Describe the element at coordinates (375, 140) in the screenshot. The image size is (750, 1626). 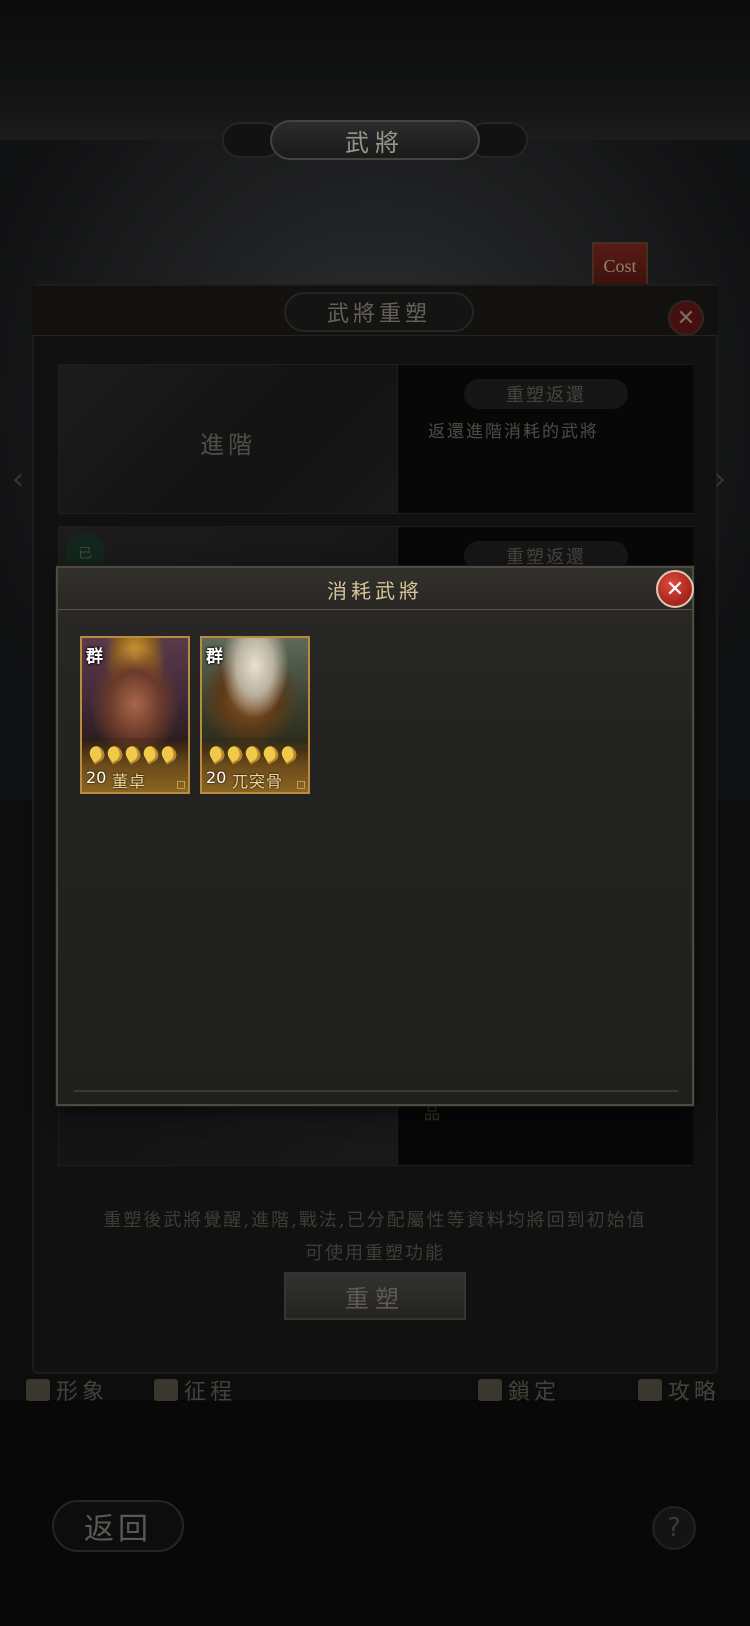
I see `screen-title: 武將` at that location.